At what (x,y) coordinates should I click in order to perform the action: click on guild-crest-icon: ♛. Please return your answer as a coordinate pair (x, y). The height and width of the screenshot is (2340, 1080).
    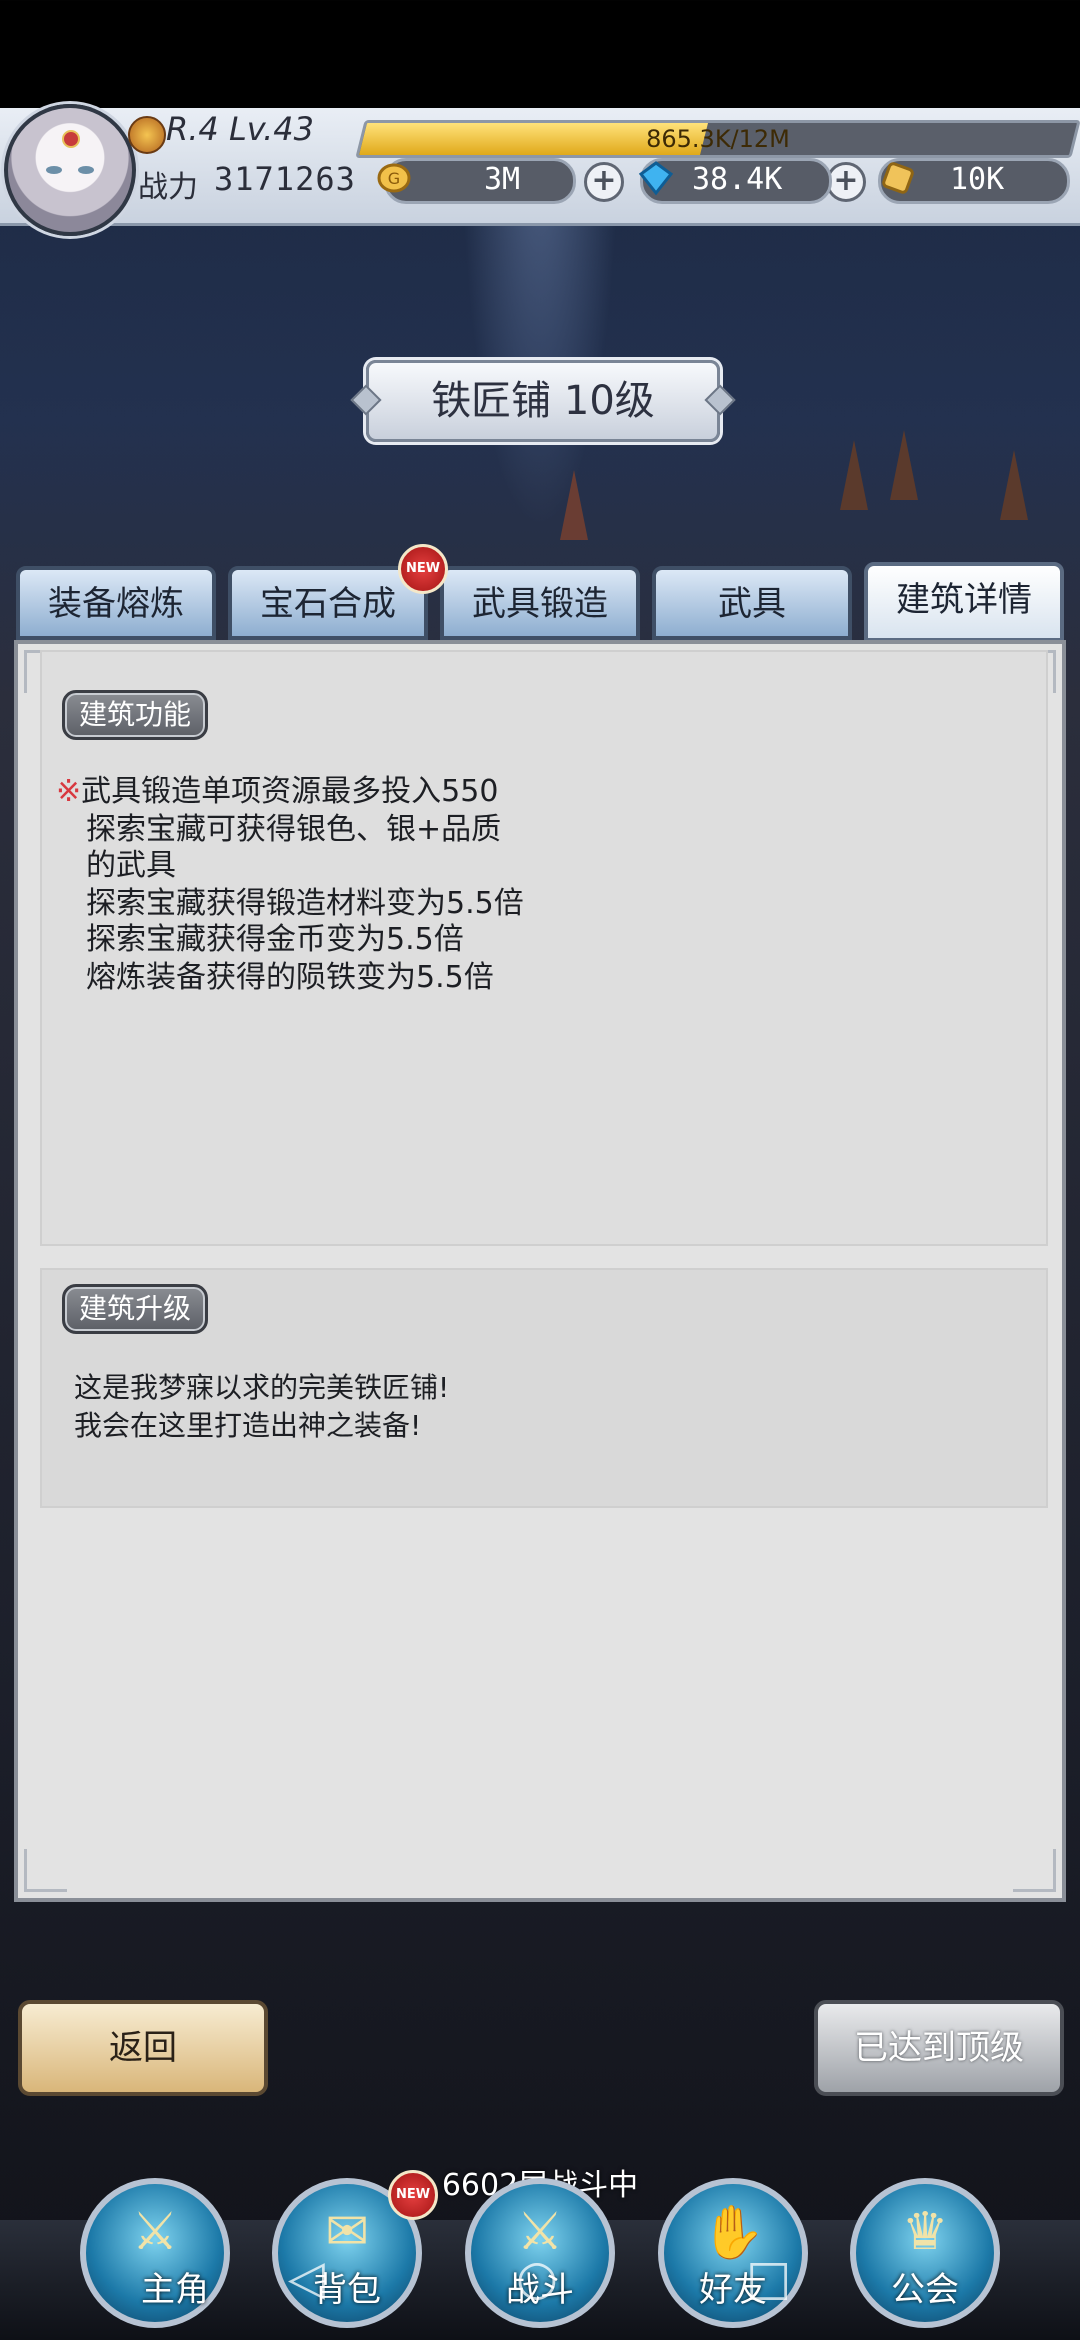
    Looking at the image, I should click on (925, 2232).